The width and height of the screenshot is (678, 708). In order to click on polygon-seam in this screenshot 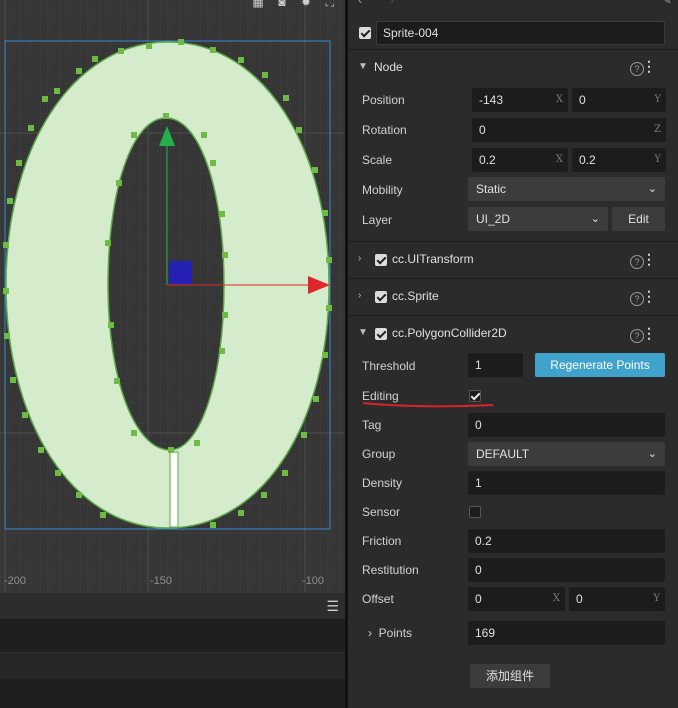, I will do `click(174, 489)`.